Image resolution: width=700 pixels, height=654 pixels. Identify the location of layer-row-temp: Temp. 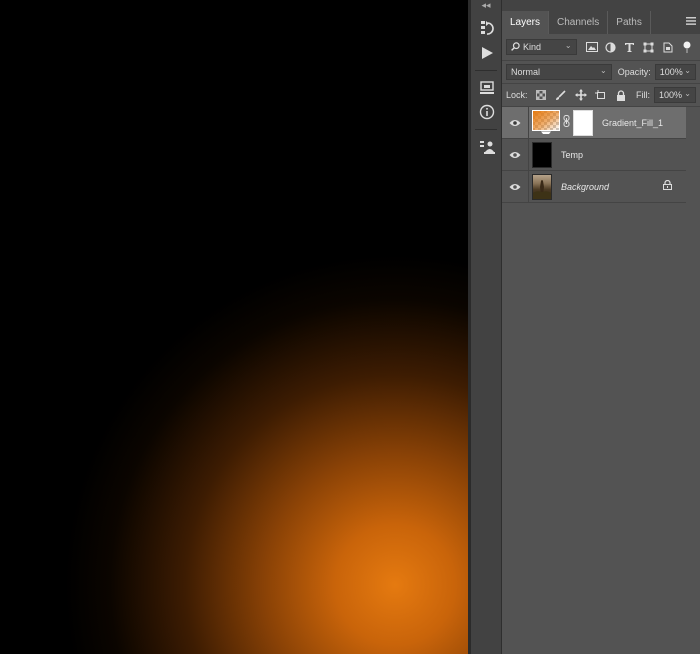
(594, 154).